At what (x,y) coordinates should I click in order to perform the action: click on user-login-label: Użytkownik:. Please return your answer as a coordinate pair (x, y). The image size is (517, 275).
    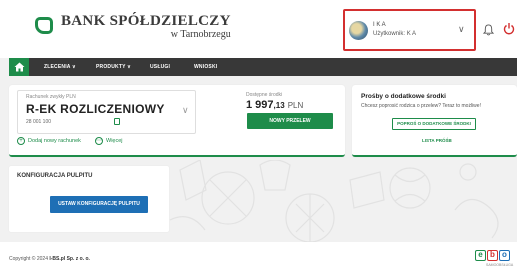
    Looking at the image, I should click on (389, 34).